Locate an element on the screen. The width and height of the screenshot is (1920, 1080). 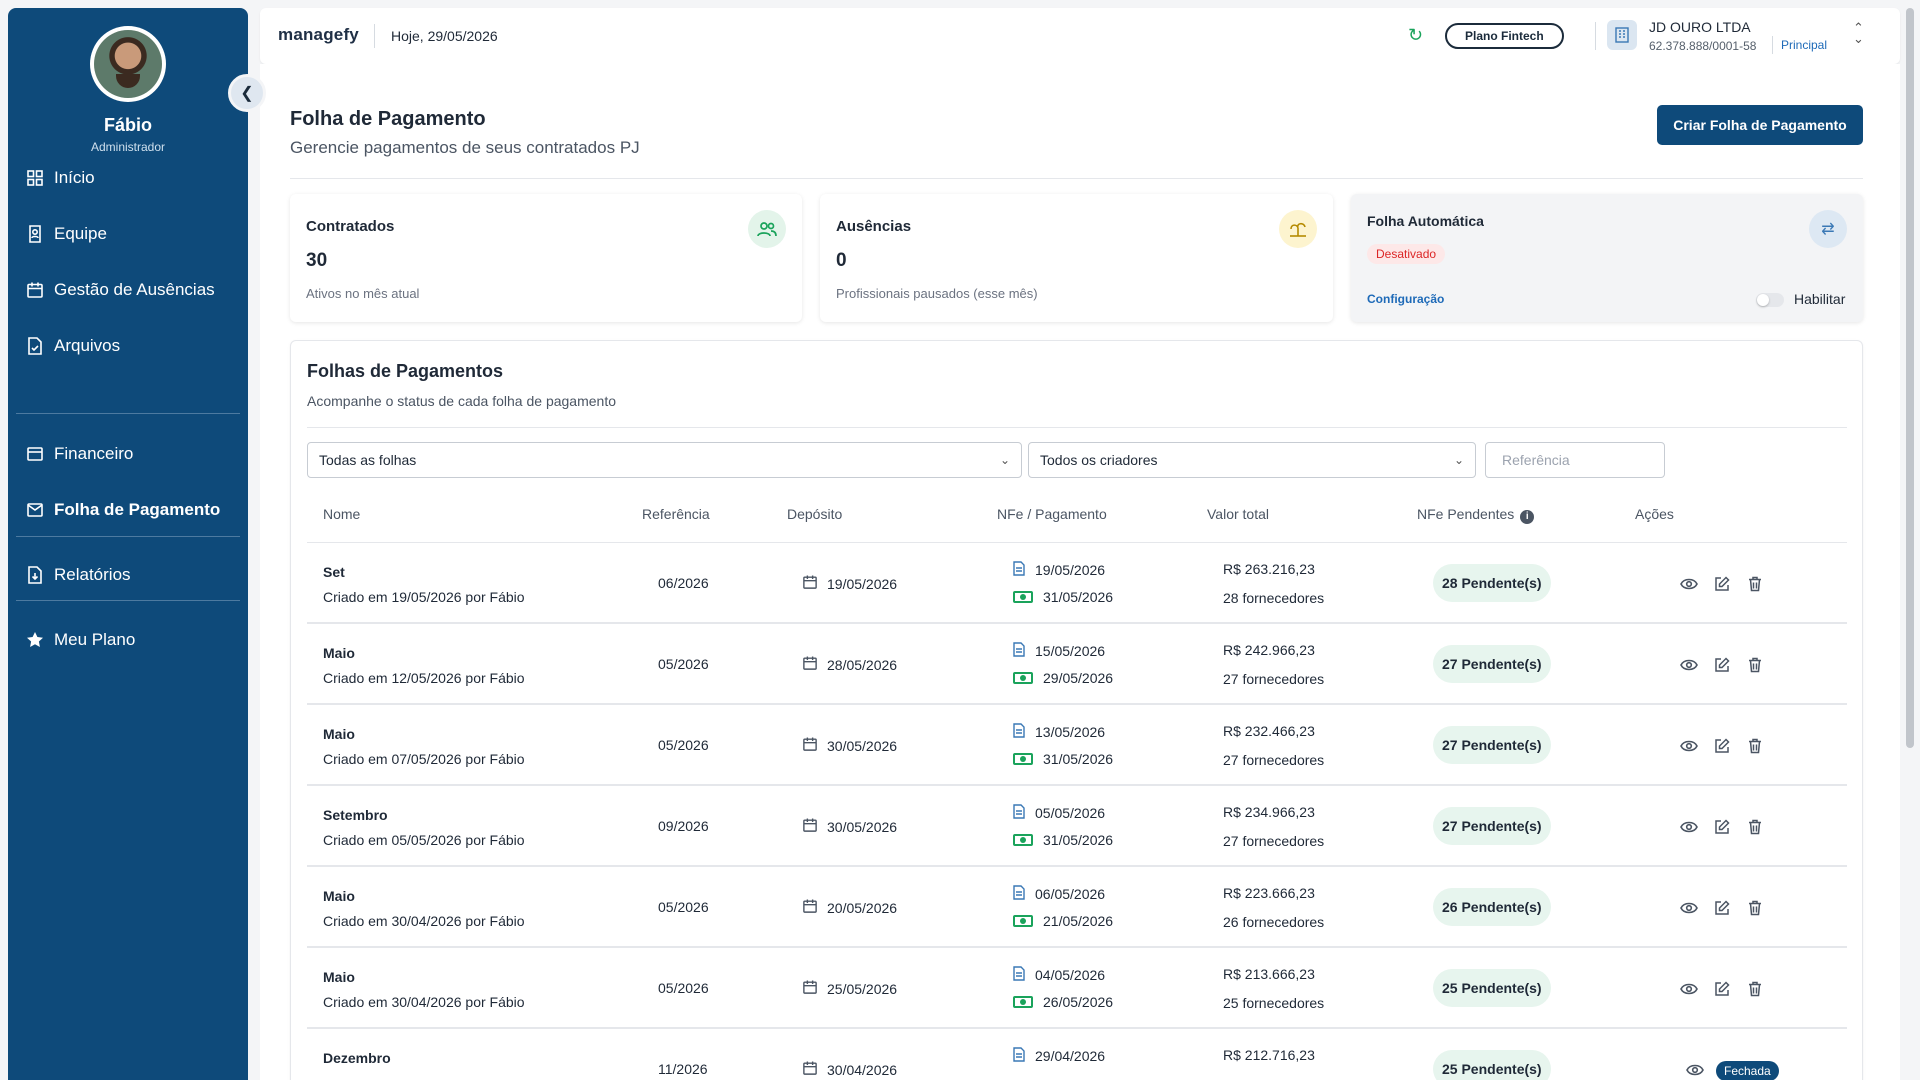
row-reference: 05/2026 is located at coordinates (683, 988).